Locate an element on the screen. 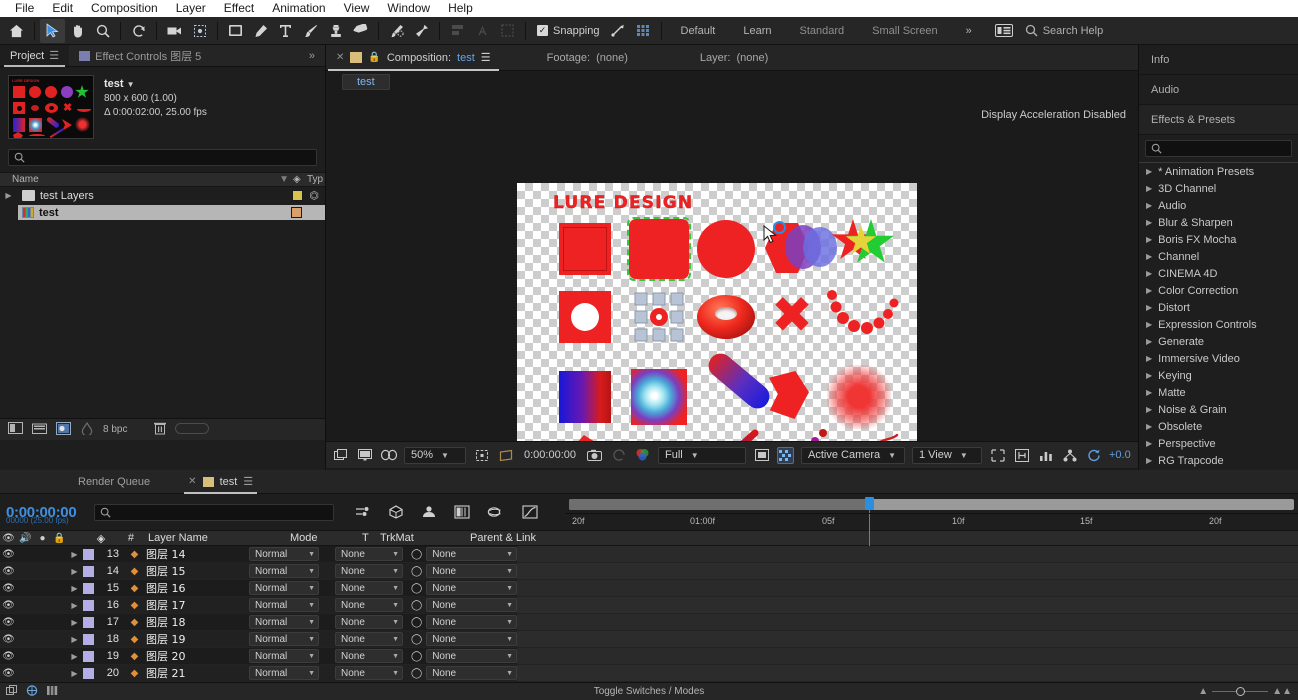 The image size is (1298, 700). project-settings-icon is located at coordinates (63, 429).